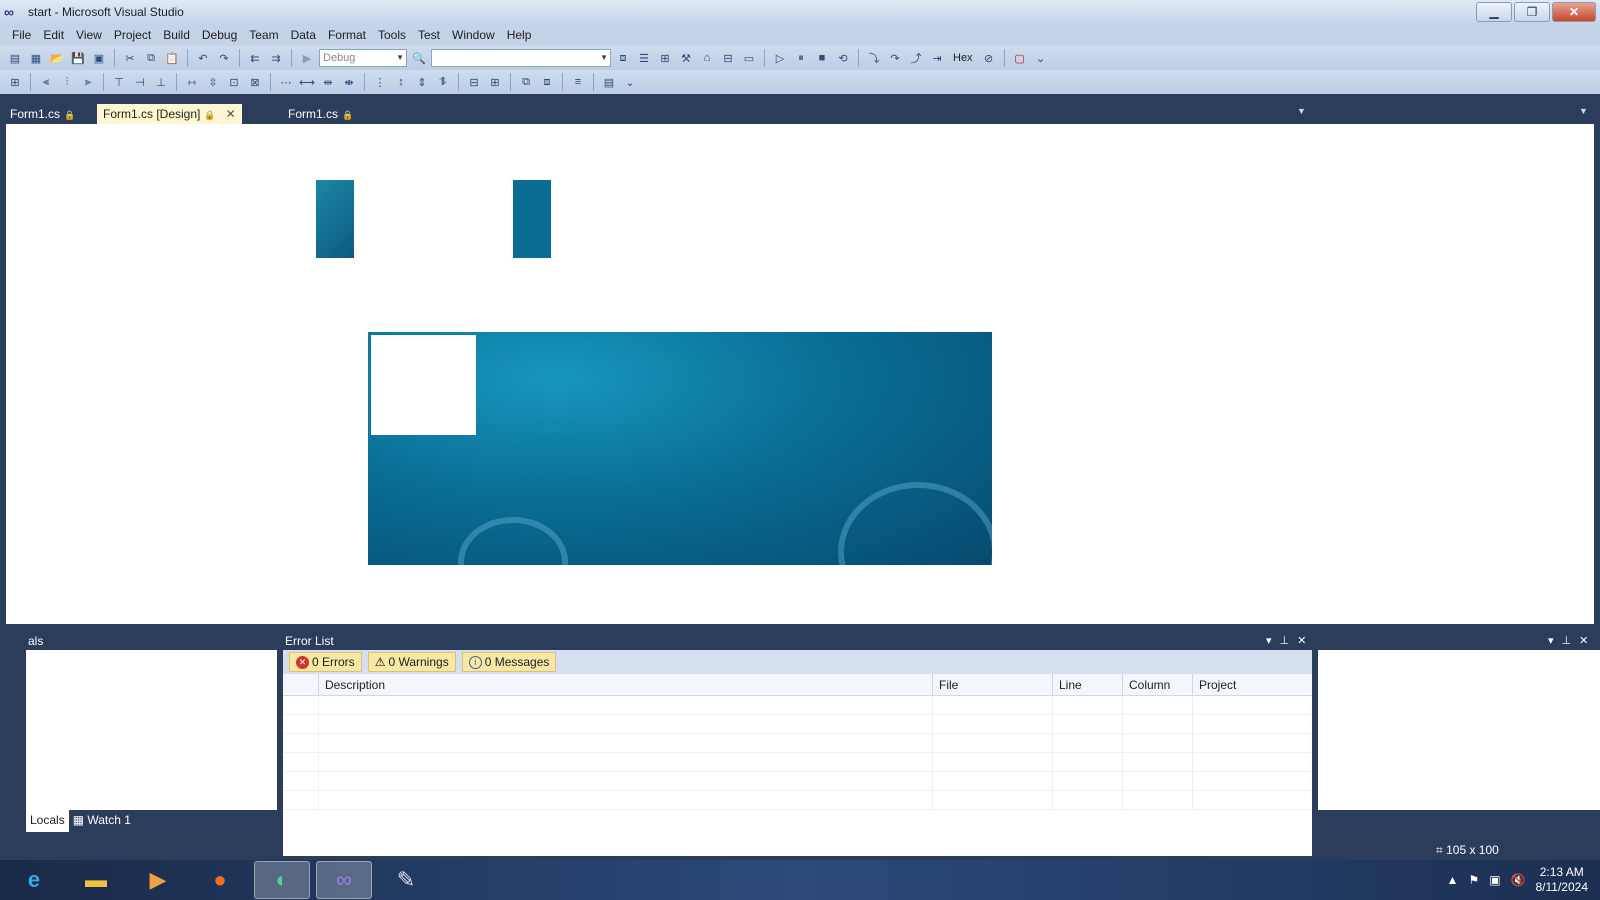 The image size is (1600, 900). I want to click on step-out-icon: ⤴, so click(916, 58).